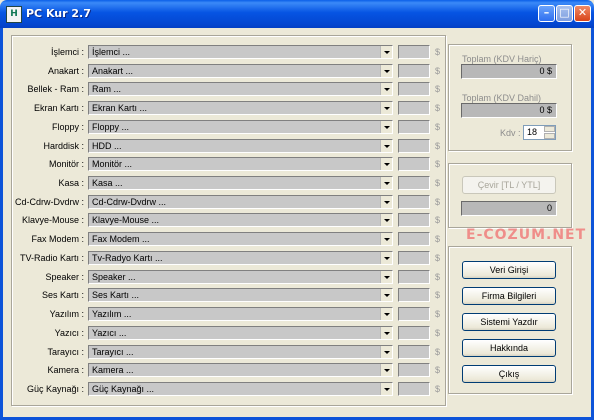  What do you see at coordinates (510, 195) in the screenshot?
I see `convert-group` at bounding box center [510, 195].